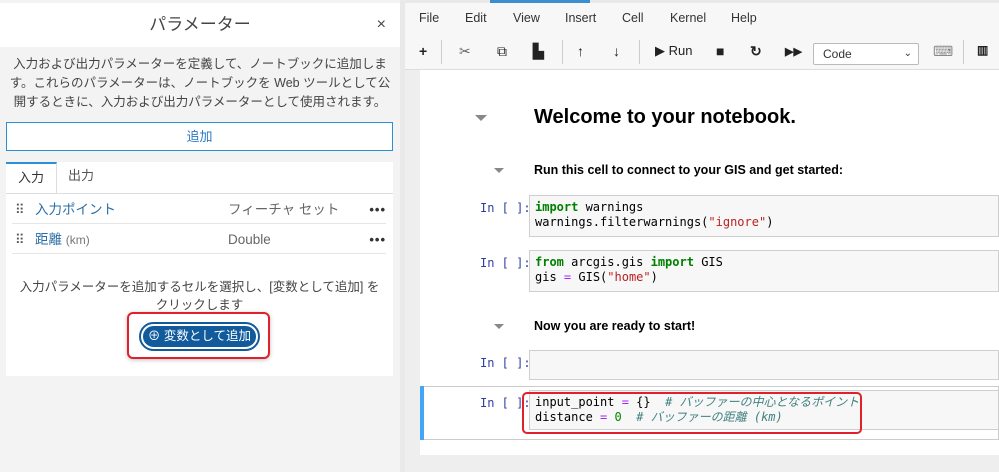 The height and width of the screenshot is (472, 999). What do you see at coordinates (549, 262) in the screenshot?
I see `code-token: from` at bounding box center [549, 262].